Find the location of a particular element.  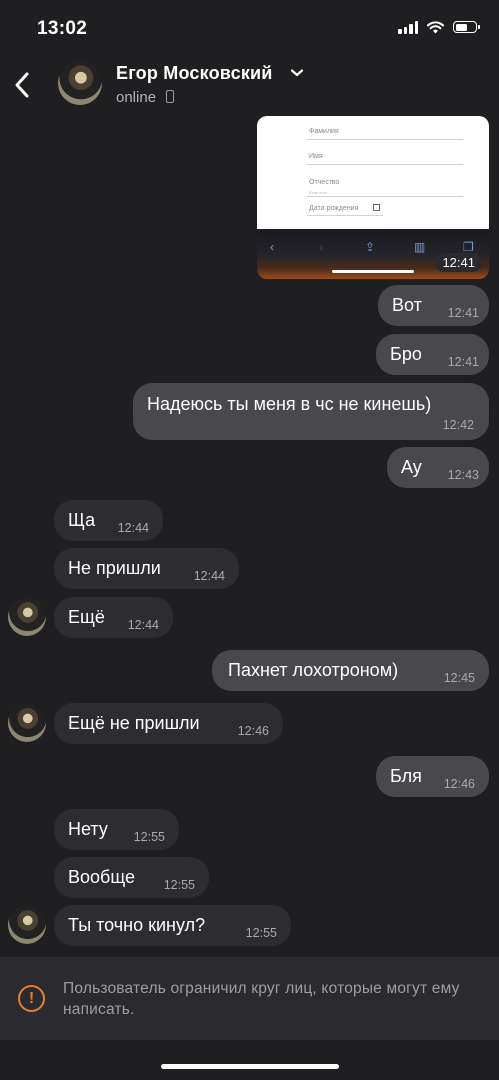

message-bubble-outgoing: Пахнет лохотроном) 12:45 is located at coordinates (350, 670).